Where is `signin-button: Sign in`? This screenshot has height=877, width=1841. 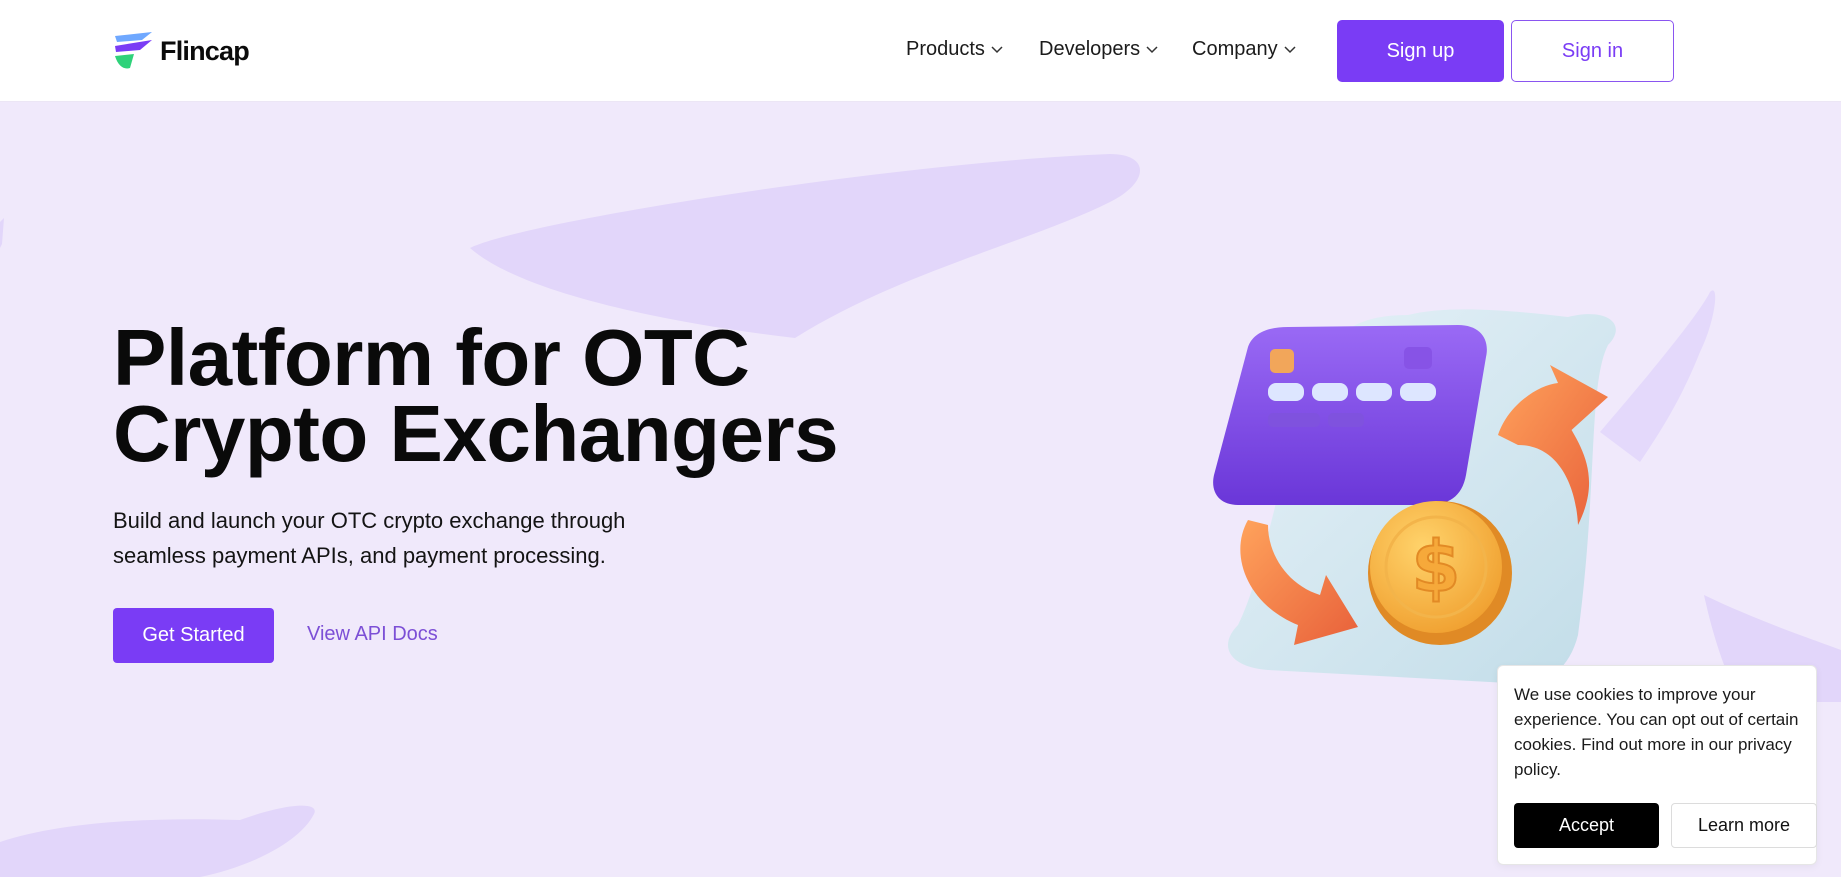
signin-button: Sign in is located at coordinates (1592, 51).